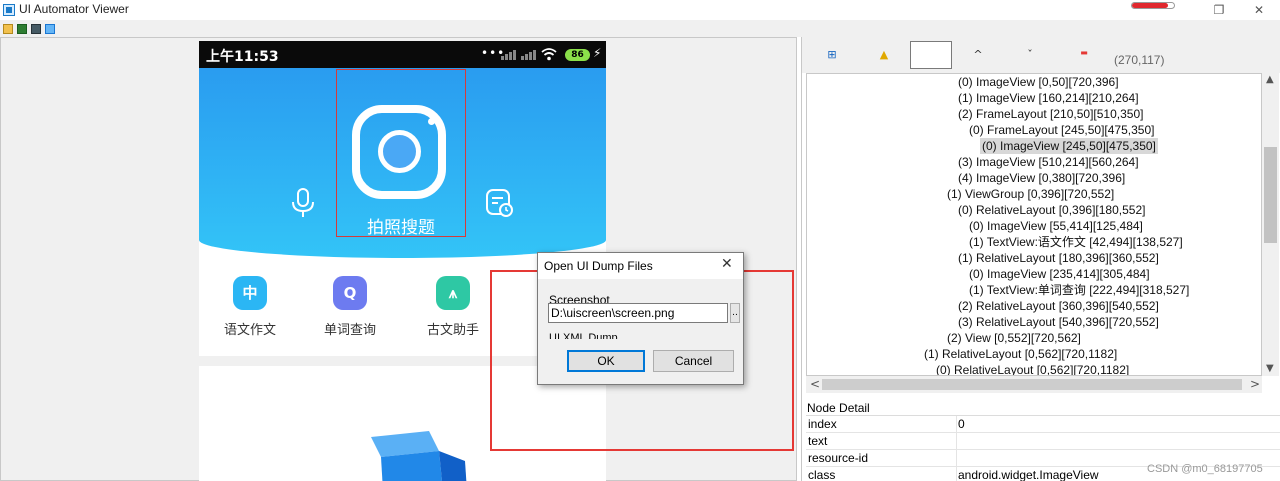 The image size is (1280, 481). What do you see at coordinates (1058, 322) in the screenshot?
I see `tree-node: (3) RelativeLayout [540,396][720,552]` at bounding box center [1058, 322].